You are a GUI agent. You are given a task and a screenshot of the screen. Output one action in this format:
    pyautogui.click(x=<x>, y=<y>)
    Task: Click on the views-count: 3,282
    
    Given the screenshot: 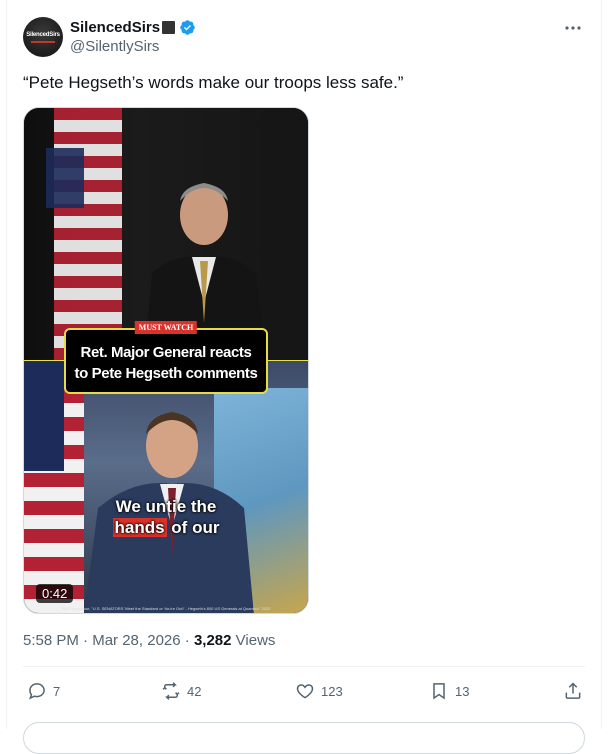 What is the action you would take?
    pyautogui.click(x=212, y=640)
    